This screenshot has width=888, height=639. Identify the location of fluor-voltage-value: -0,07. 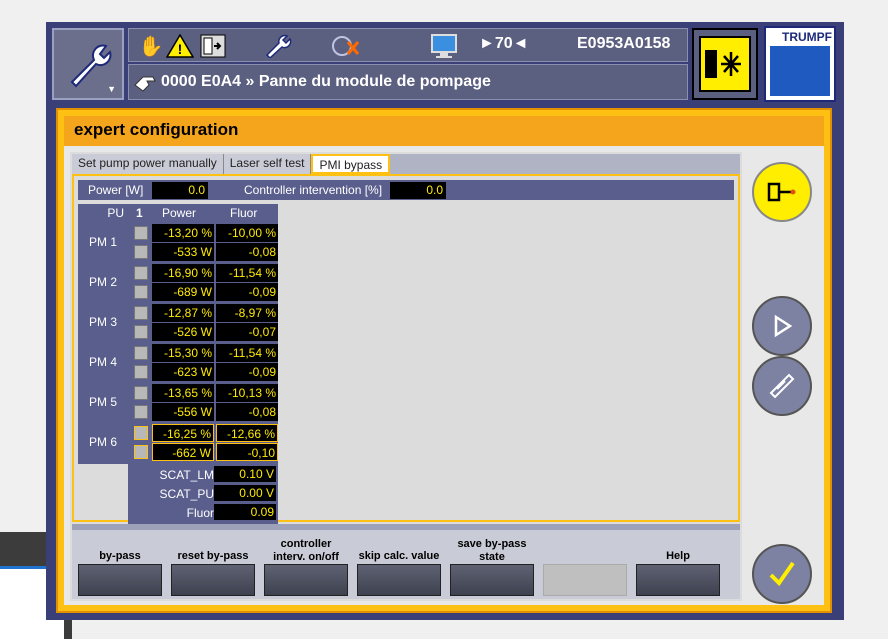
(247, 332).